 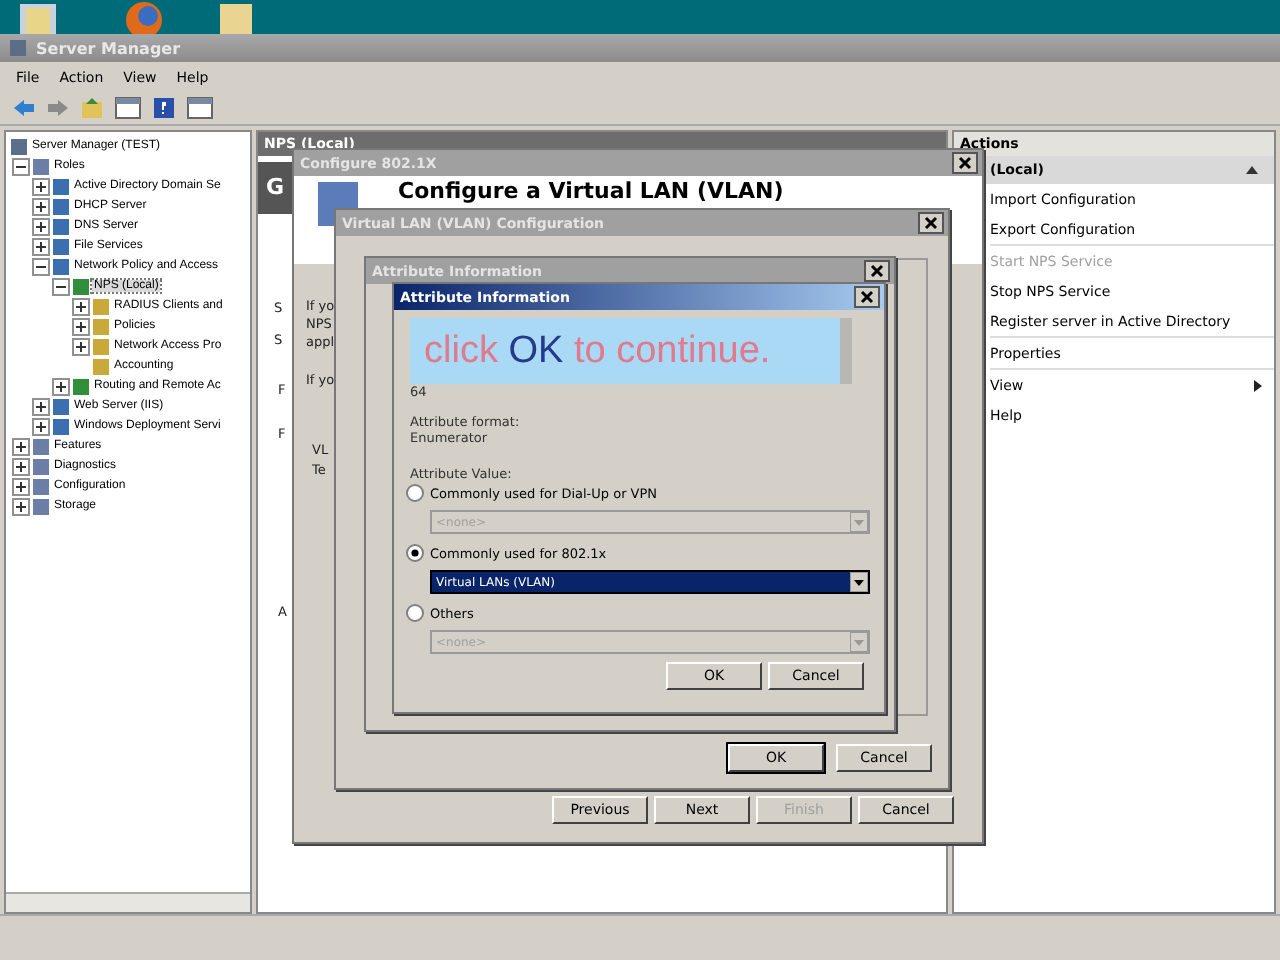 What do you see at coordinates (591, 191) in the screenshot?
I see `wizard-heading: Configure a Virtual LAN (VLAN)` at bounding box center [591, 191].